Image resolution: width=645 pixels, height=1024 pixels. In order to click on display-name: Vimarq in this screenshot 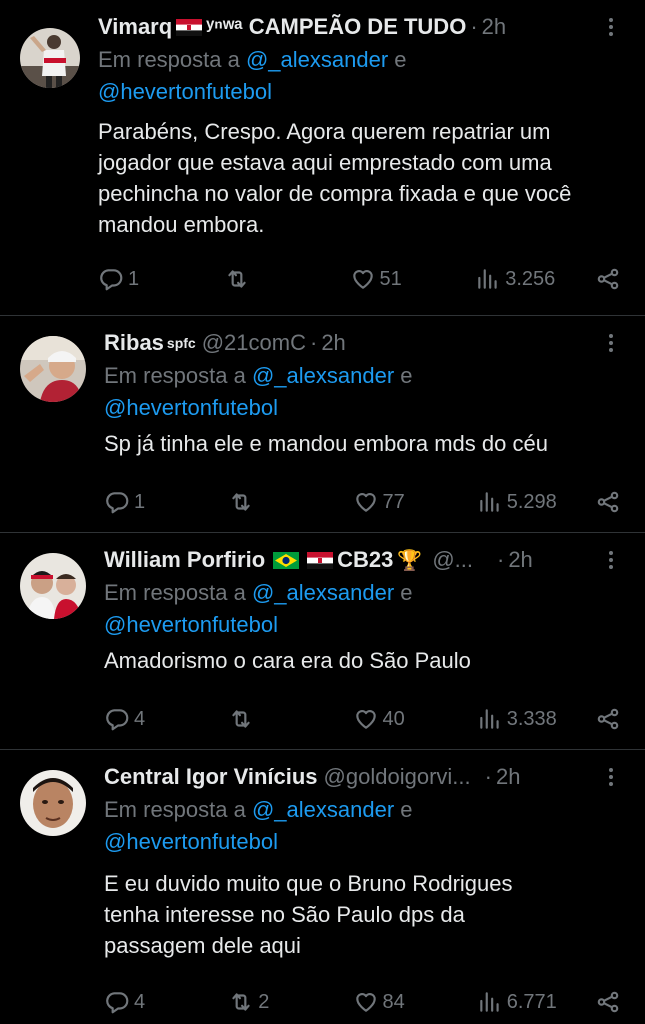, I will do `click(135, 27)`.